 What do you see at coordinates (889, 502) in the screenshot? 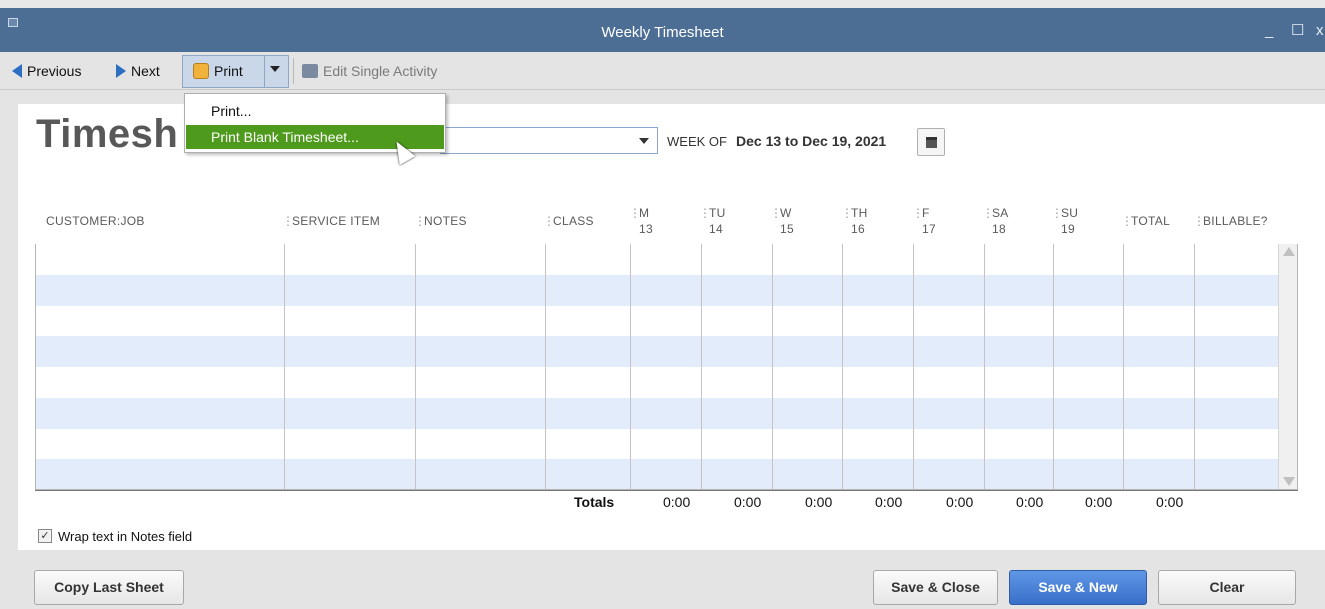
I see `total-thu: 0:00` at bounding box center [889, 502].